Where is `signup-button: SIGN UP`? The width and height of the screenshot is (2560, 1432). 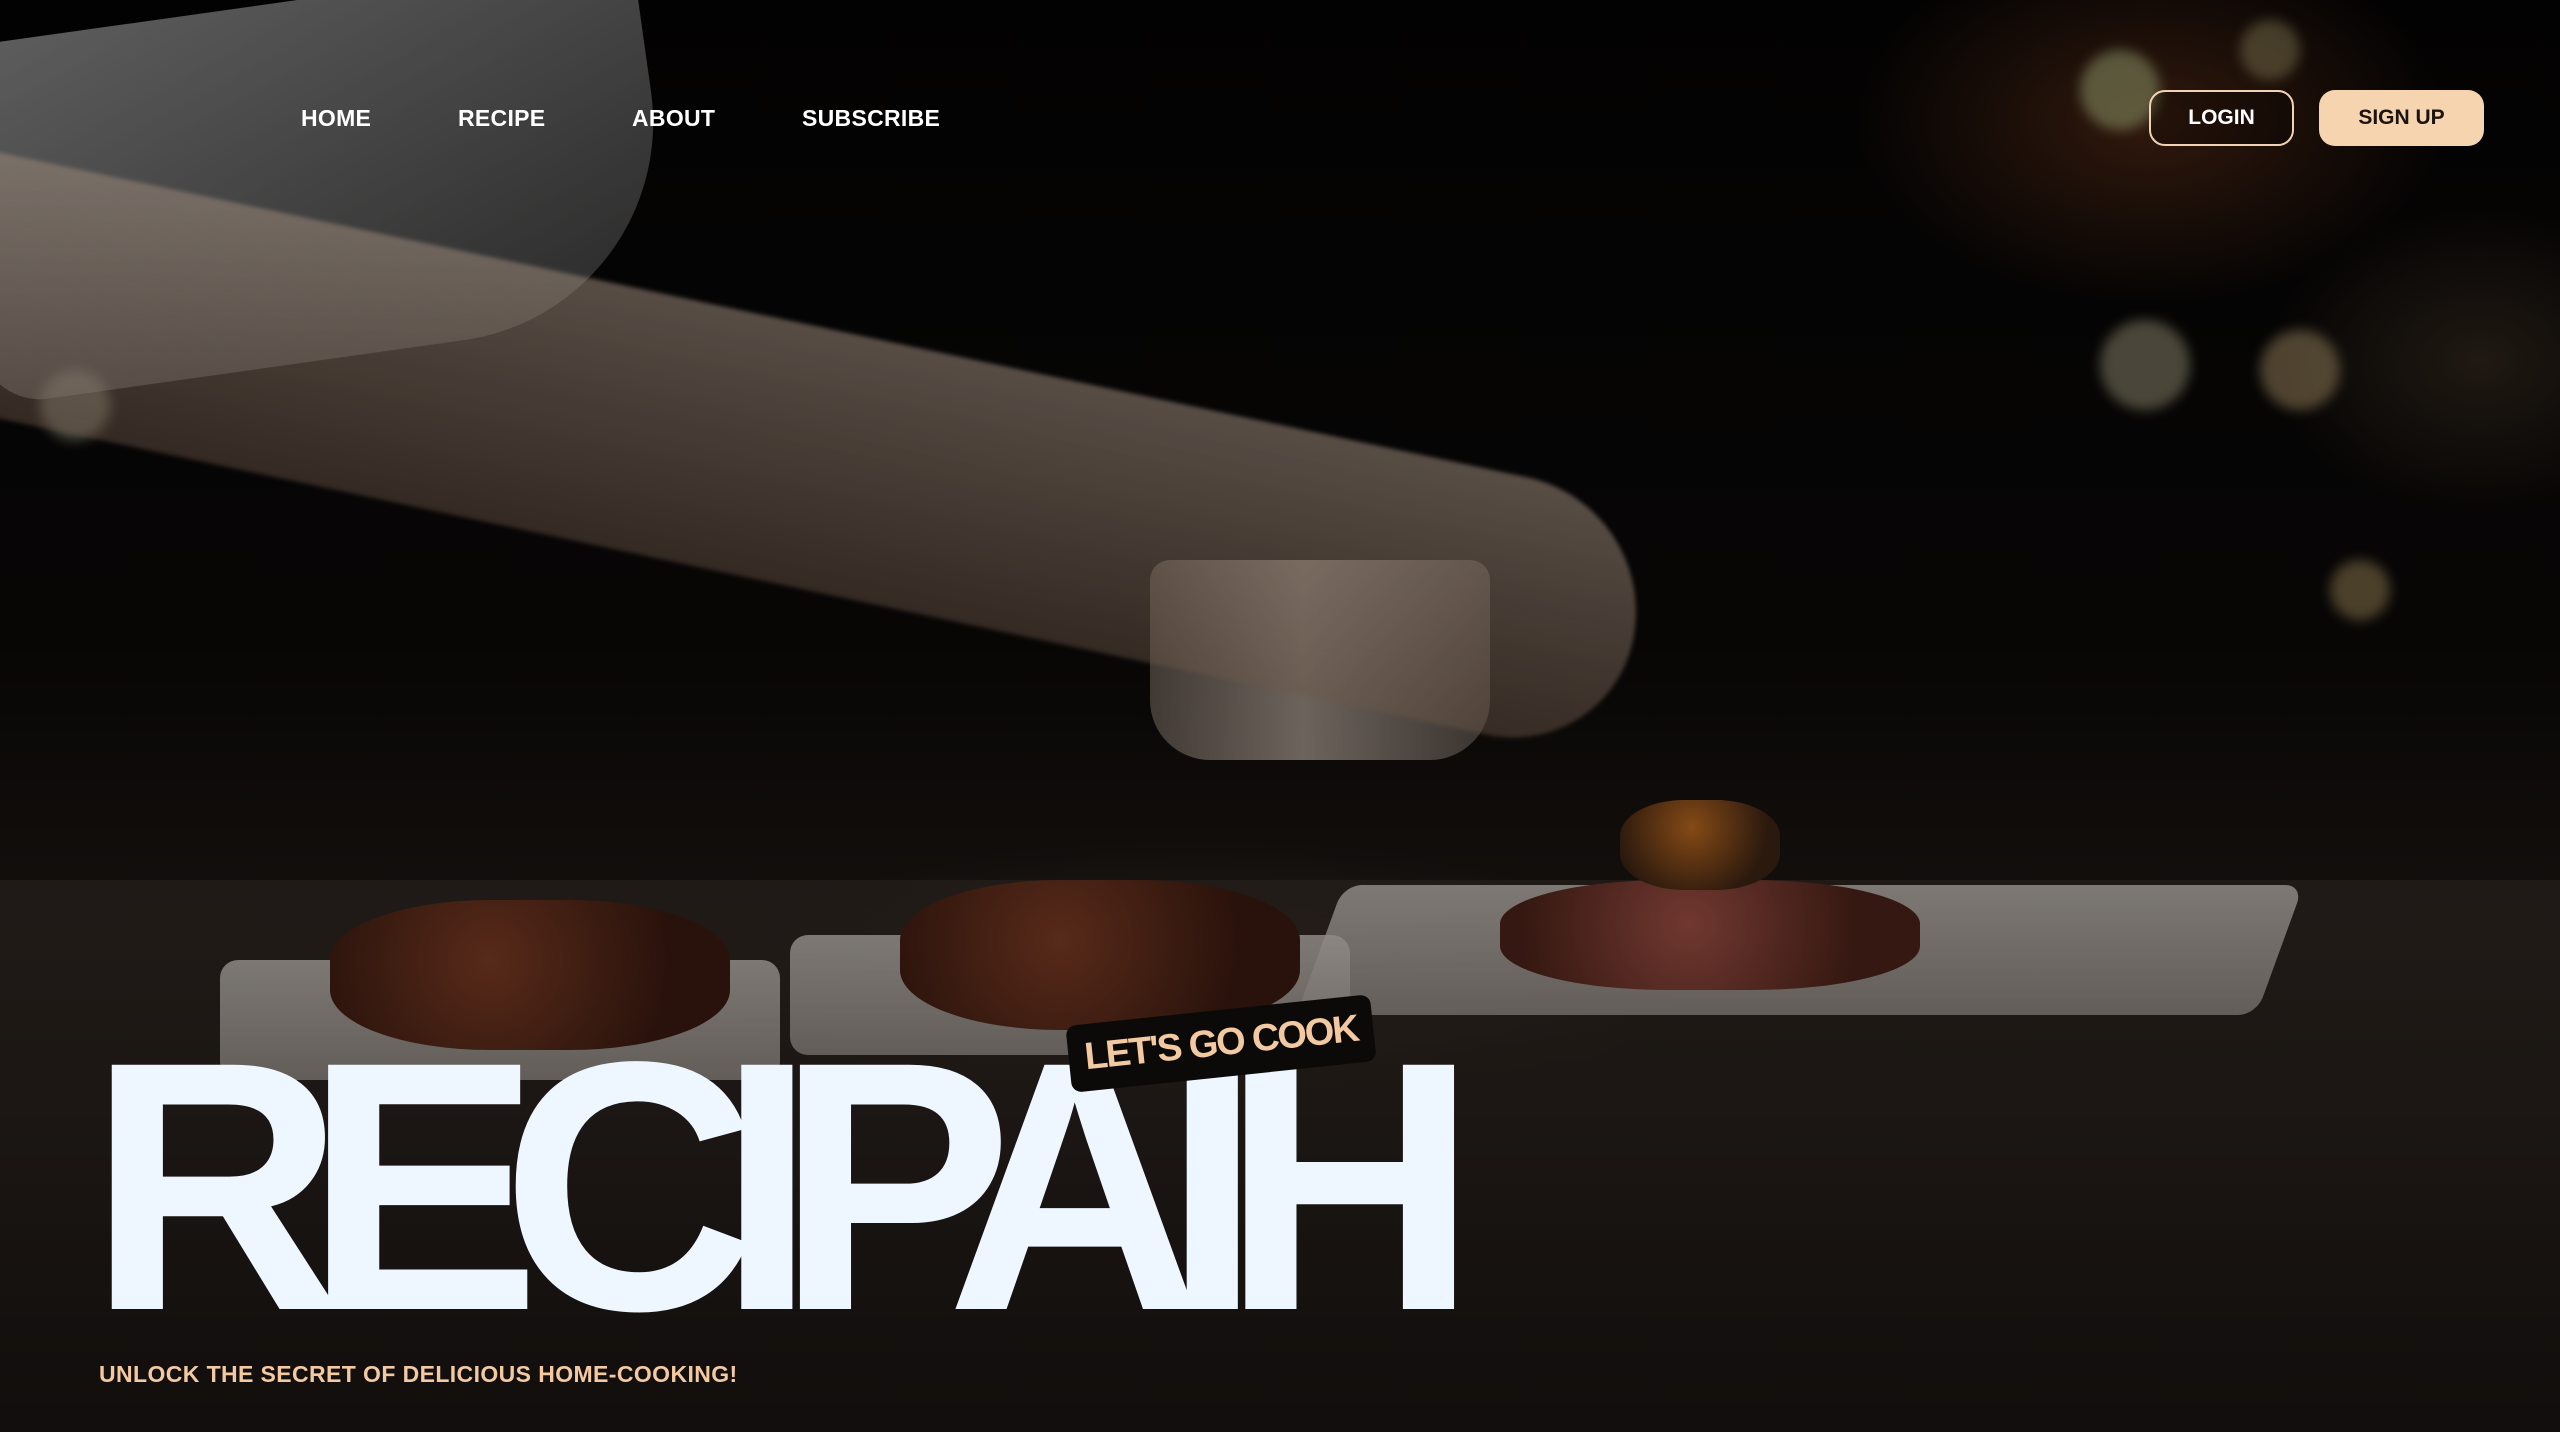
signup-button: SIGN UP is located at coordinates (2401, 118).